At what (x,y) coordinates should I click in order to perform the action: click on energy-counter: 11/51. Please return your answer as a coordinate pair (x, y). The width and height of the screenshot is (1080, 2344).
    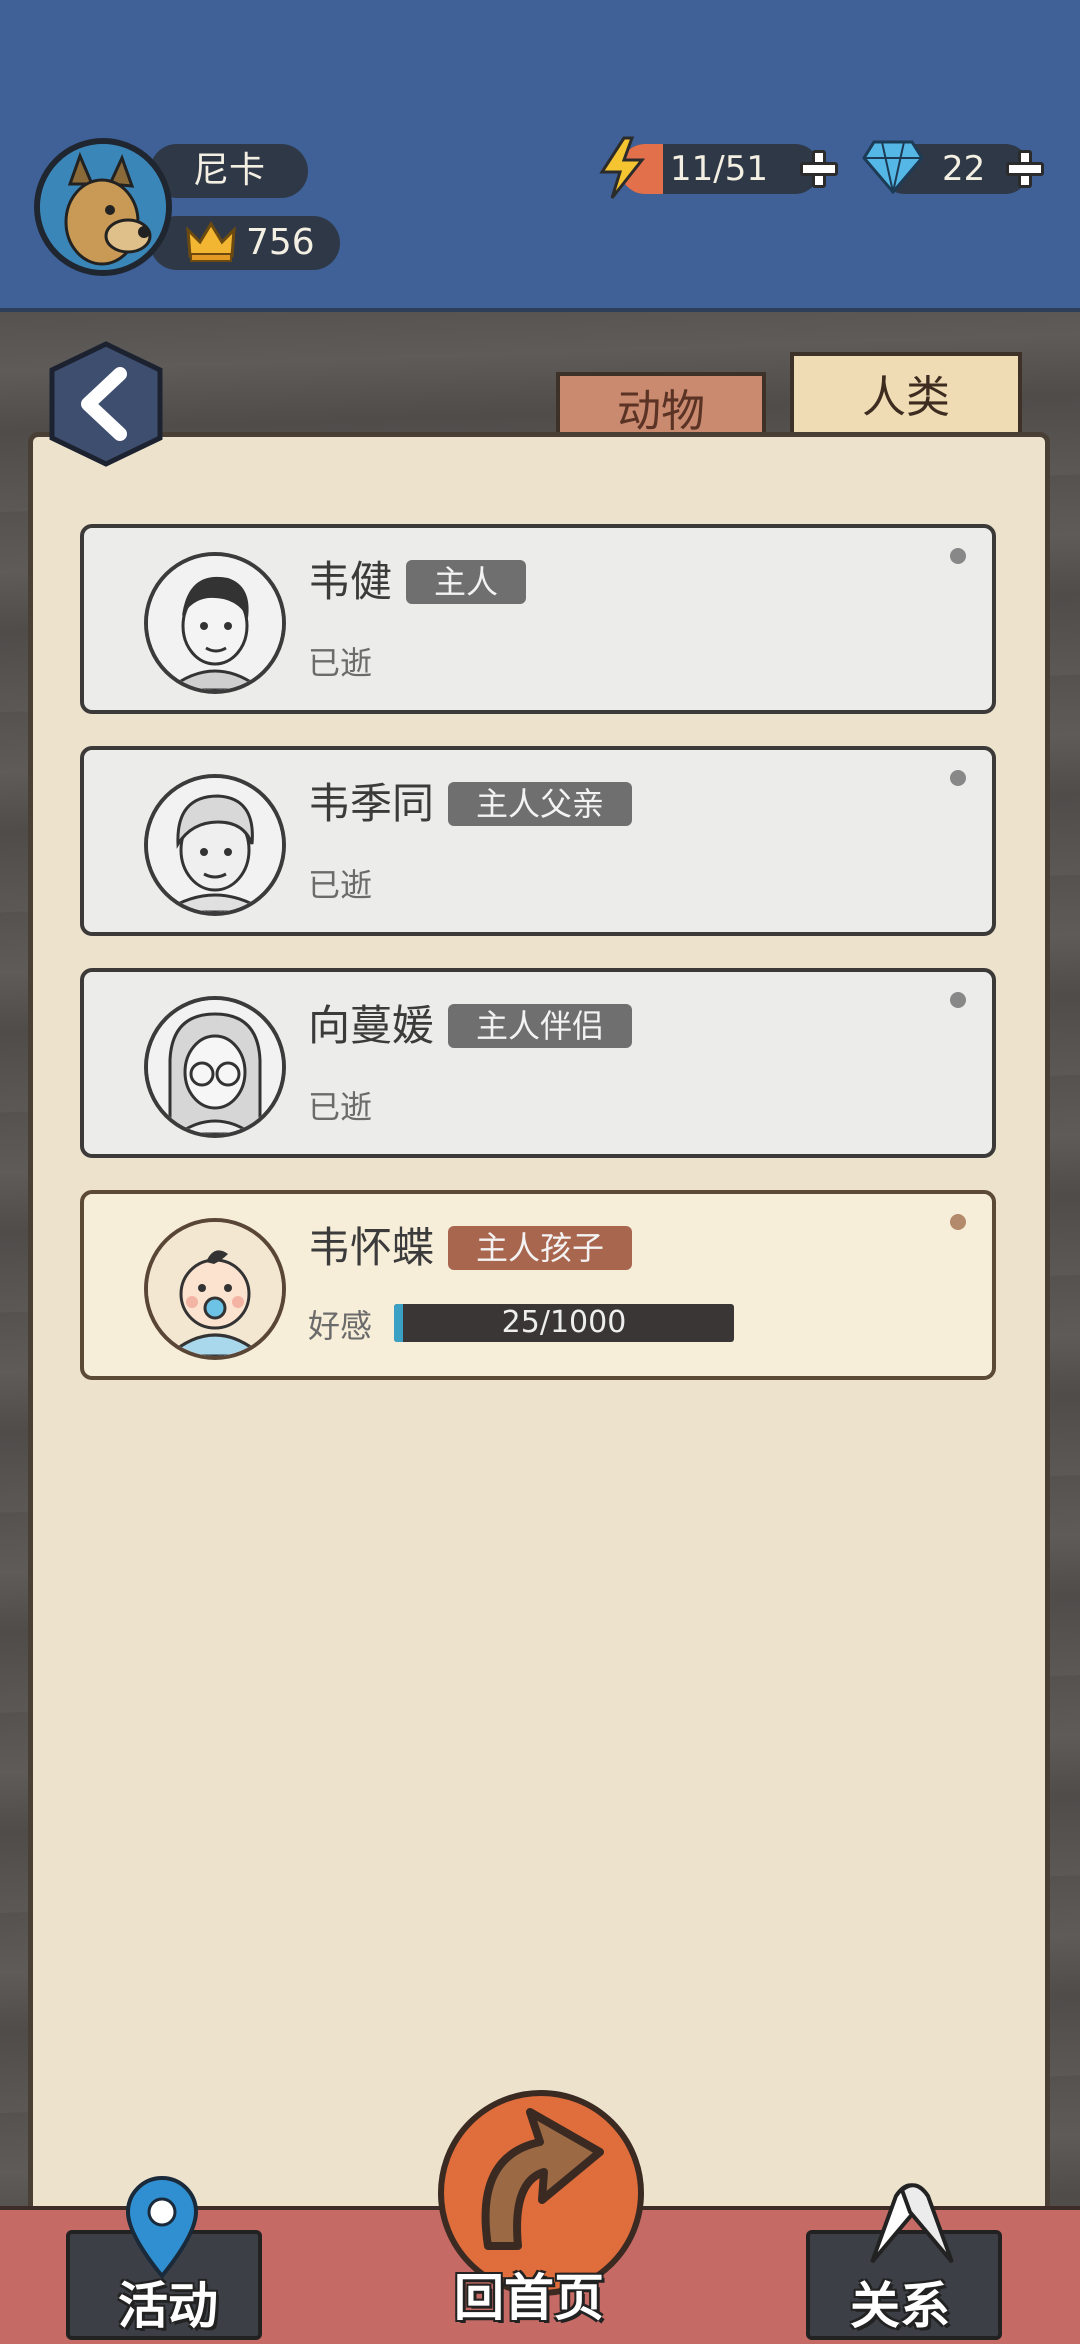
    Looking at the image, I should click on (720, 169).